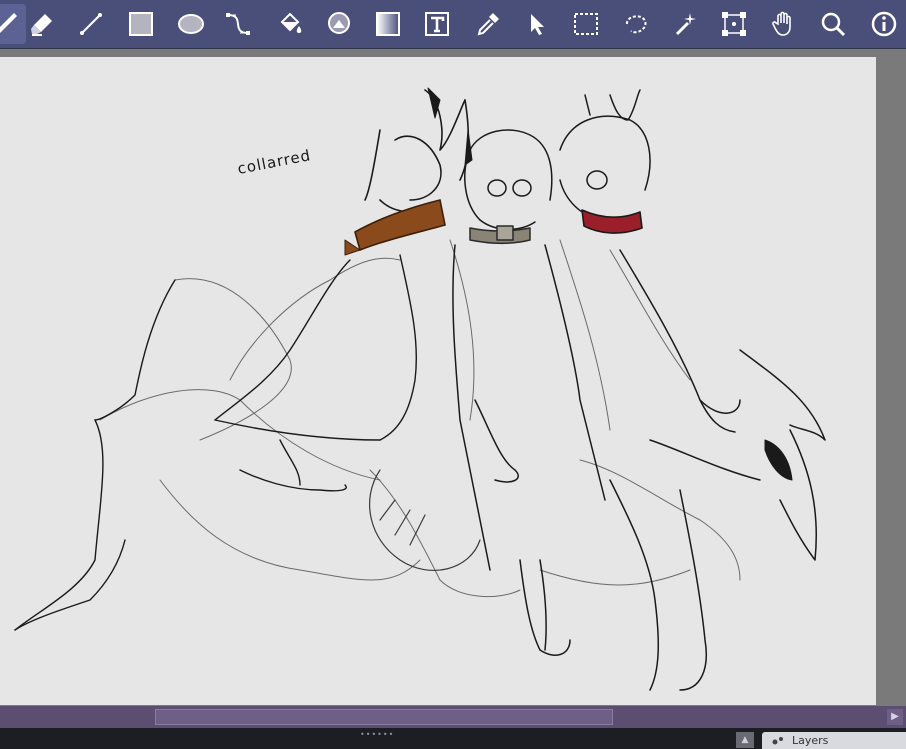 This screenshot has width=906, height=749. I want to click on rectangle-icon, so click(141, 24).